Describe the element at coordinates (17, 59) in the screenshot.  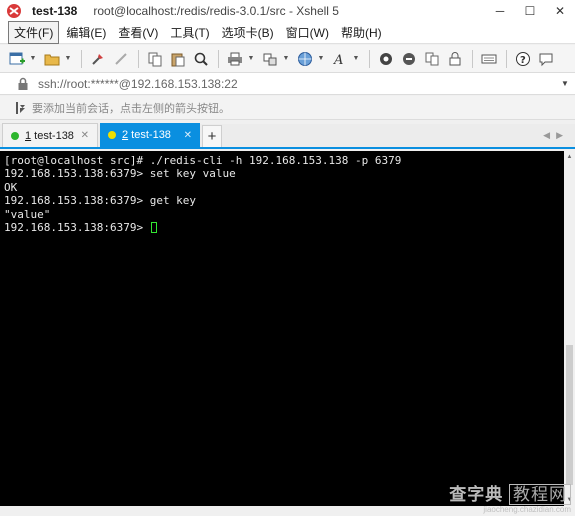
I see `new-session-icon` at that location.